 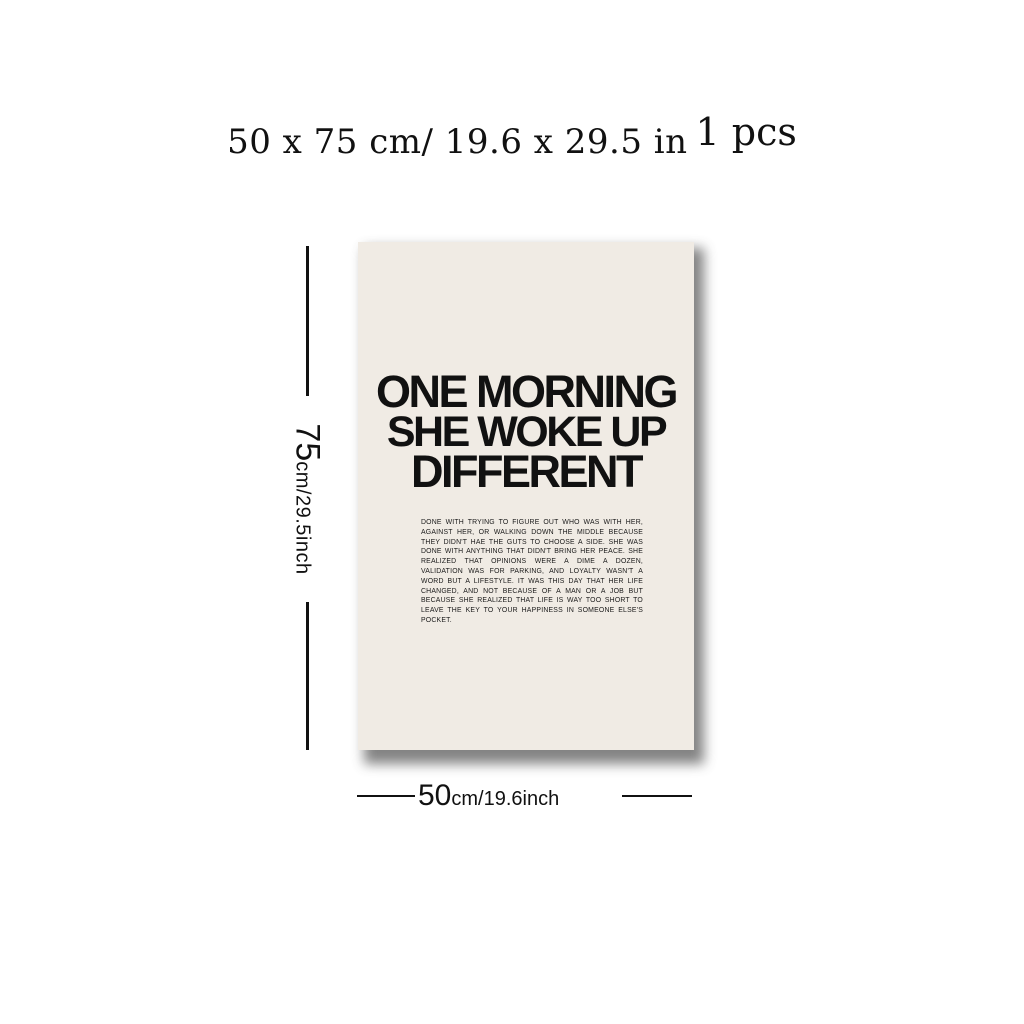 I want to click on height-dimension-line-top, so click(x=307, y=321).